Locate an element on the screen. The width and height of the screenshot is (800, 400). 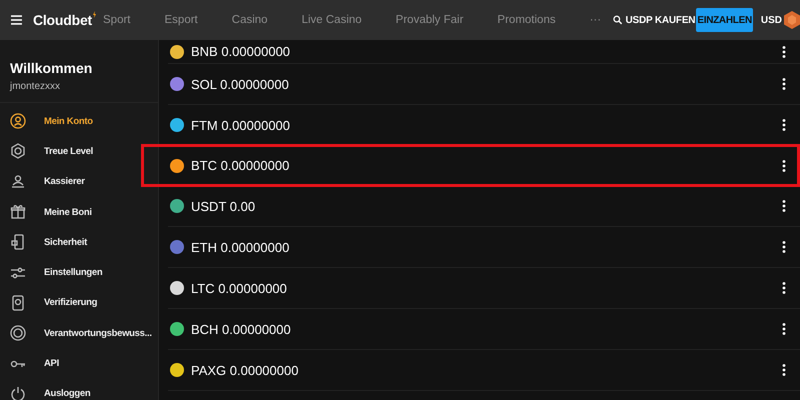
search-icon is located at coordinates (617, 20).